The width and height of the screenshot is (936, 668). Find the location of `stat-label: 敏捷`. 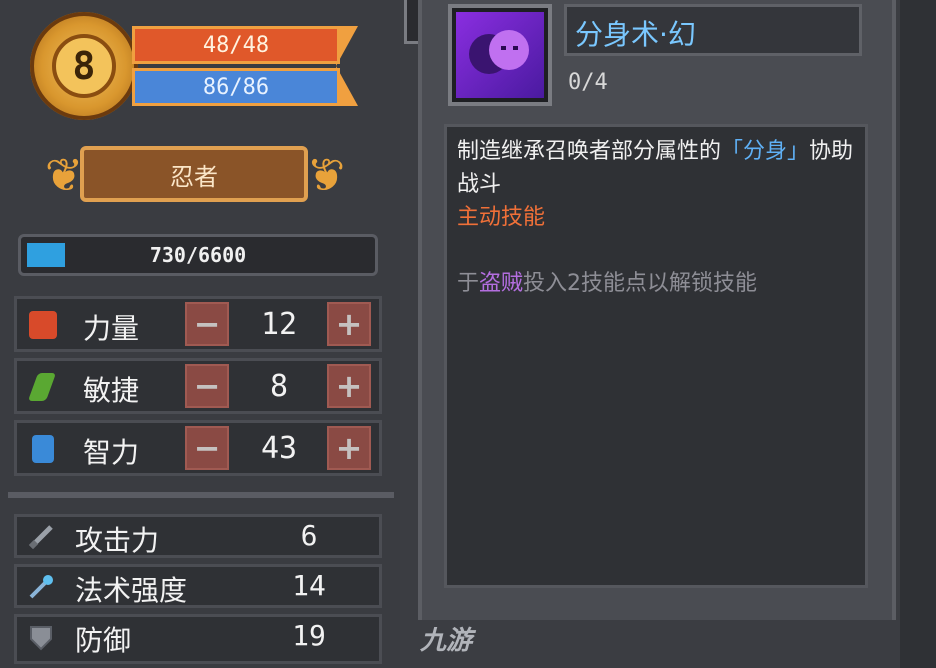

stat-label: 敏捷 is located at coordinates (111, 390).